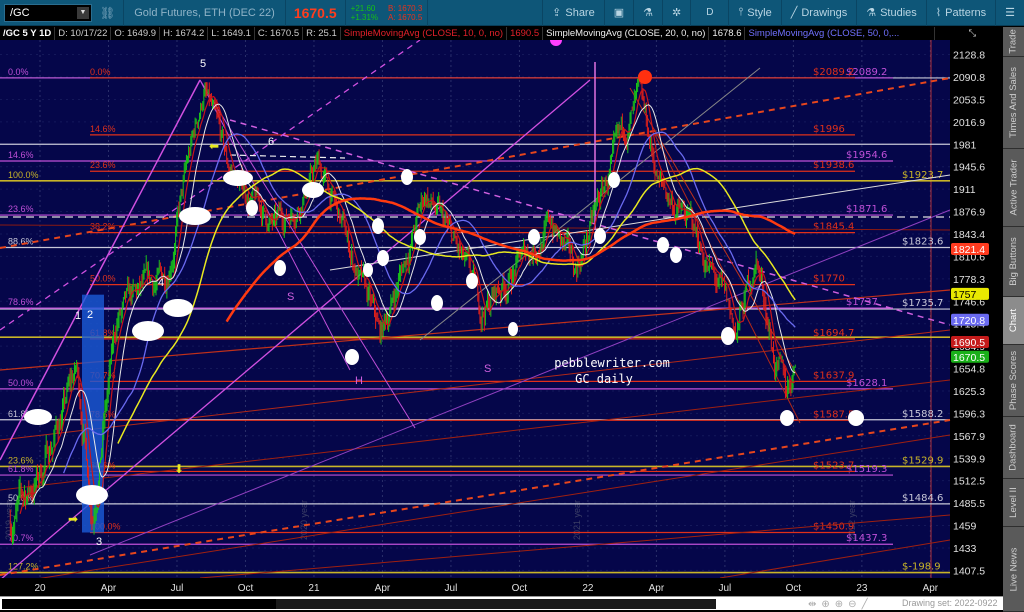 The height and width of the screenshot is (612, 1024). What do you see at coordinates (612, 363) in the screenshot?
I see `watermark-line1: pebblewriter.com` at bounding box center [612, 363].